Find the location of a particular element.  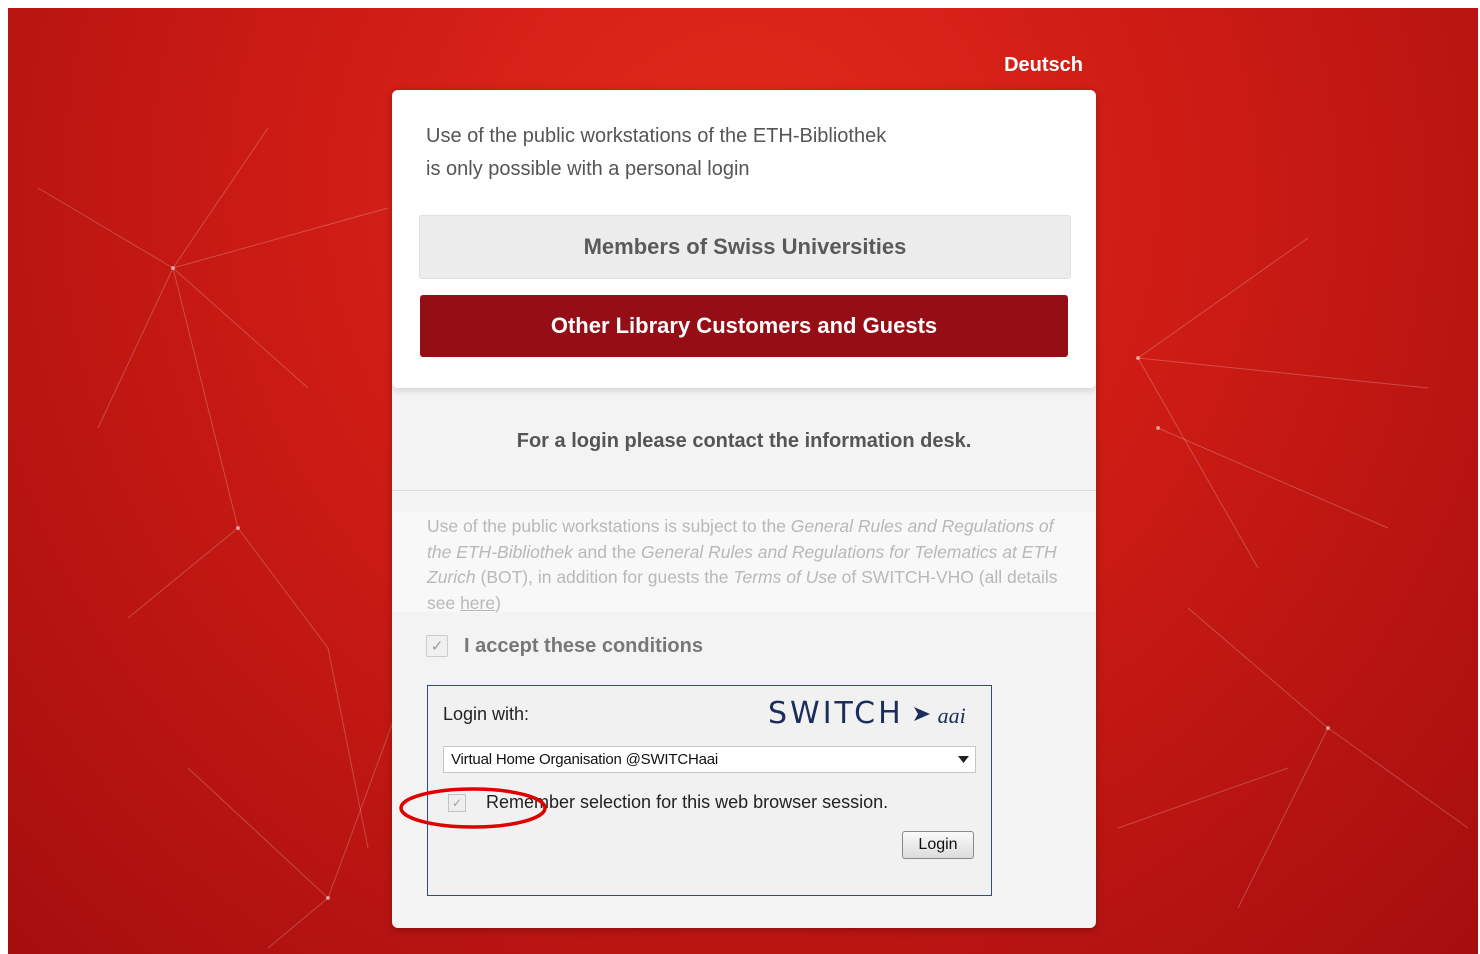

accept-conditions-checkbox: ✓ is located at coordinates (437, 646).